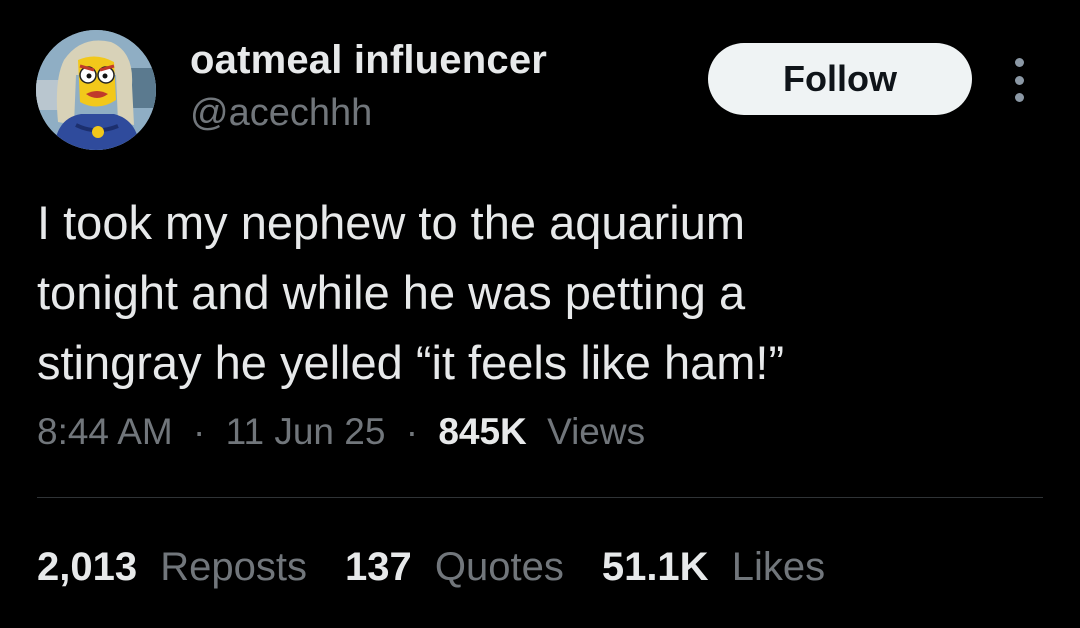  What do you see at coordinates (233, 567) in the screenshot?
I see `reposts-label: Reposts` at bounding box center [233, 567].